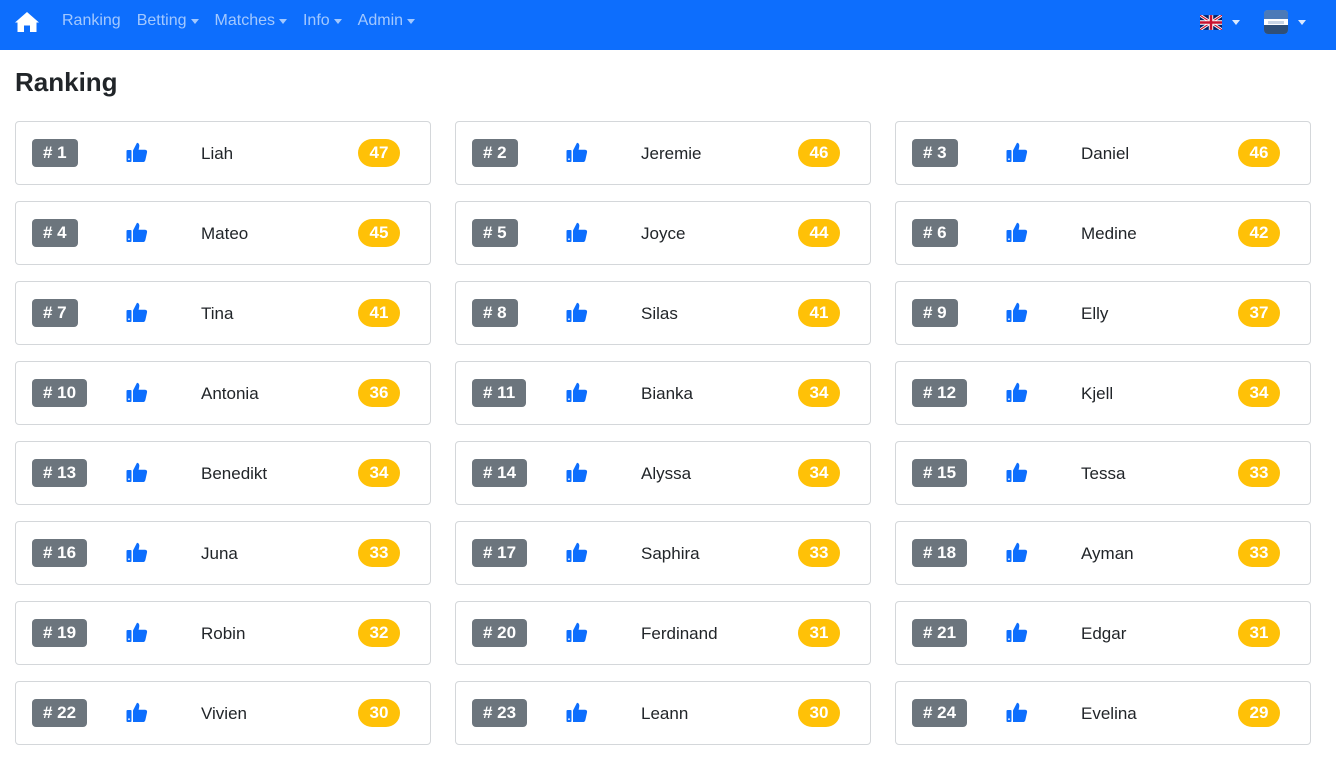 Image resolution: width=1336 pixels, height=759 pixels. What do you see at coordinates (1095, 313) in the screenshot?
I see `player-name: Elly` at bounding box center [1095, 313].